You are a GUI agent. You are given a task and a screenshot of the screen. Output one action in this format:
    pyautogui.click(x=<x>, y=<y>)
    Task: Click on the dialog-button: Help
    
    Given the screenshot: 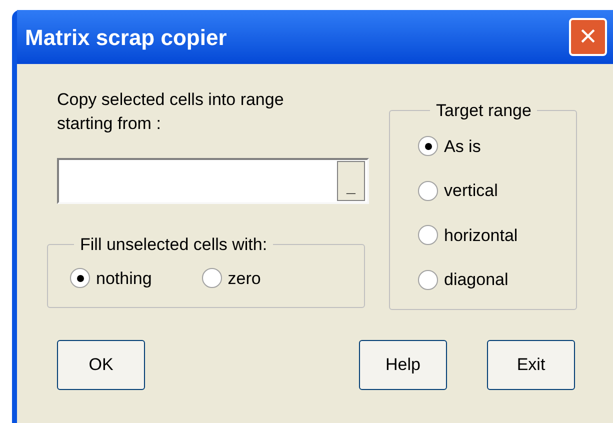 What is the action you would take?
    pyautogui.click(x=403, y=365)
    